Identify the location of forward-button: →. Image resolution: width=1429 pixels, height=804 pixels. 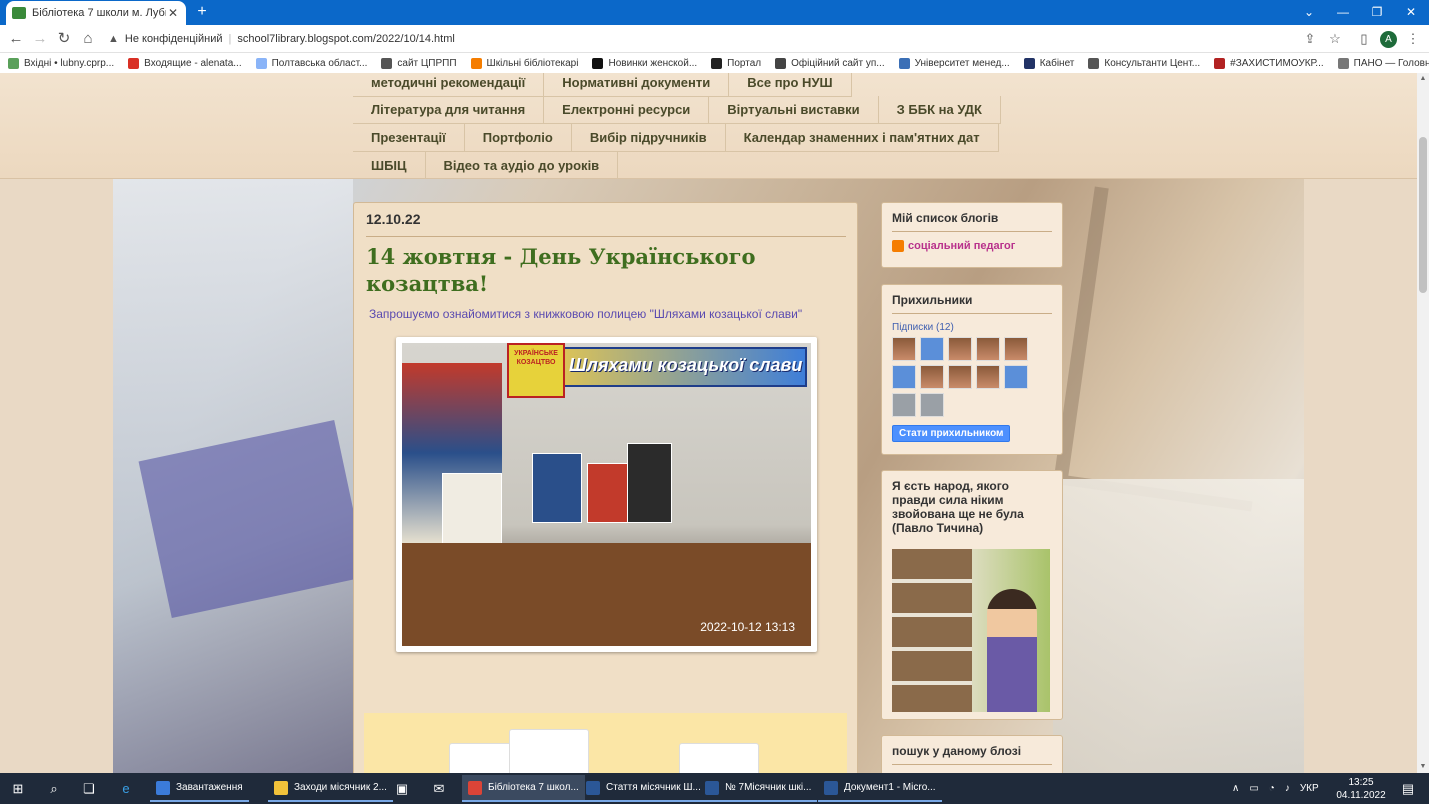
(40, 39).